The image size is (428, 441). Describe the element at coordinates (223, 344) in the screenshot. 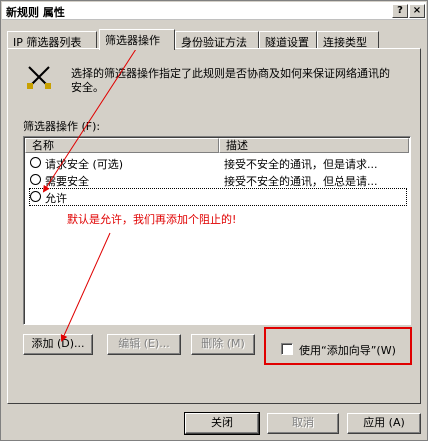

I see `remove-button: 删除 (M)` at that location.